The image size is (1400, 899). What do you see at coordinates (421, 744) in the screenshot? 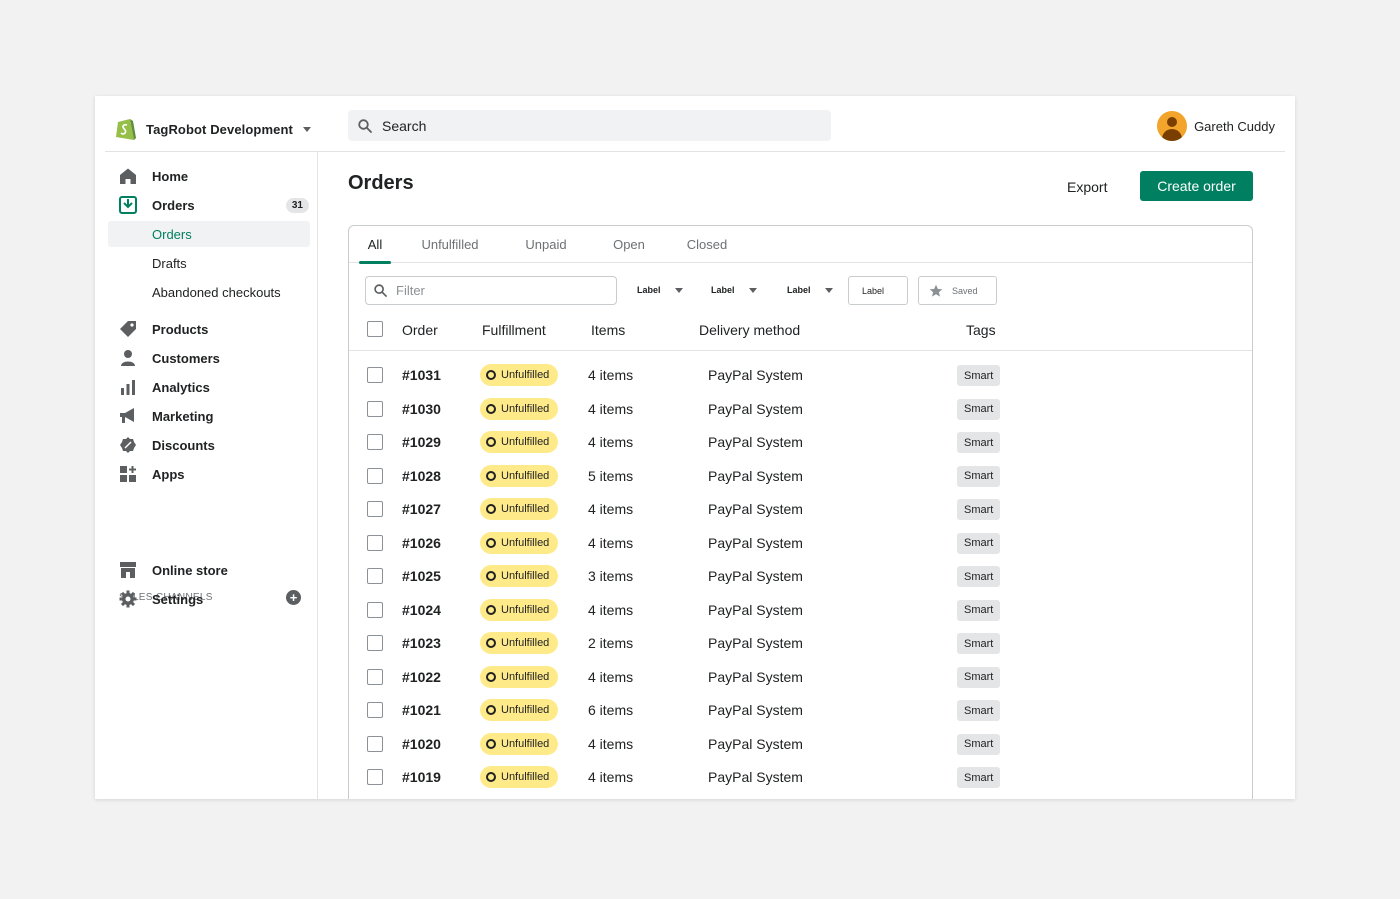
I see `order-number: #1020` at bounding box center [421, 744].